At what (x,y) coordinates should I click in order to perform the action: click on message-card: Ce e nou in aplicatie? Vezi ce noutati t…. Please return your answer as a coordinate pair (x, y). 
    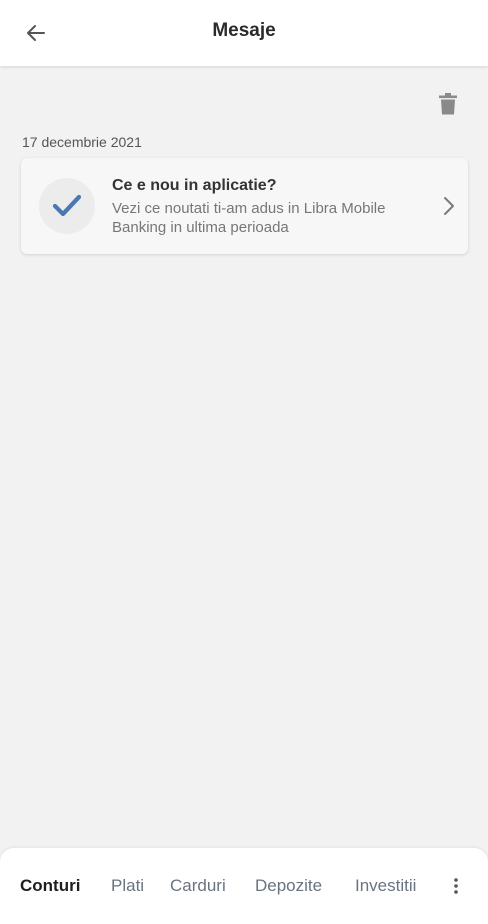
    Looking at the image, I should click on (244, 206).